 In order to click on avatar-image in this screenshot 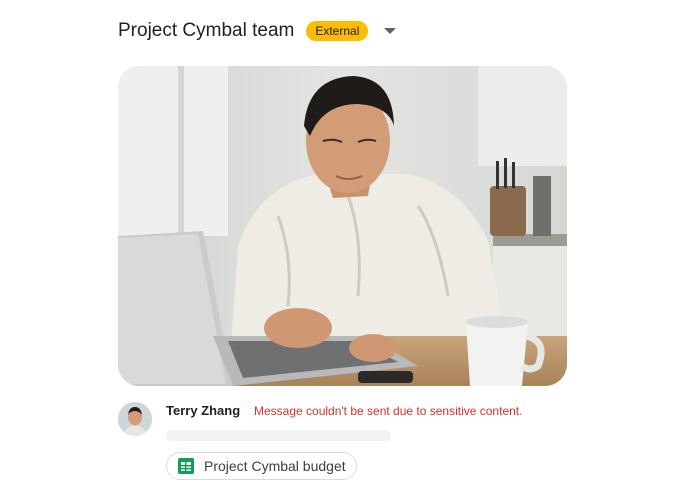, I will do `click(135, 419)`.